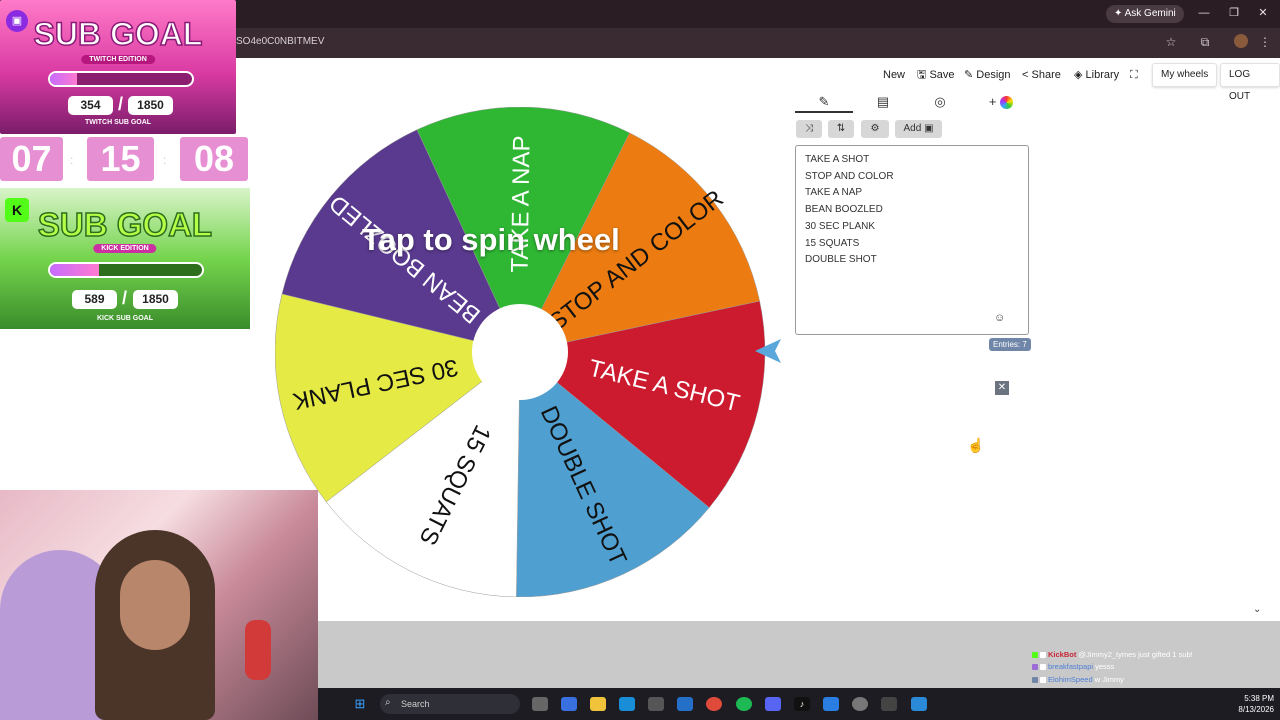 The image size is (1280, 720). Describe the element at coordinates (1078, 75) in the screenshot. I see `library-icon: ◈` at that location.